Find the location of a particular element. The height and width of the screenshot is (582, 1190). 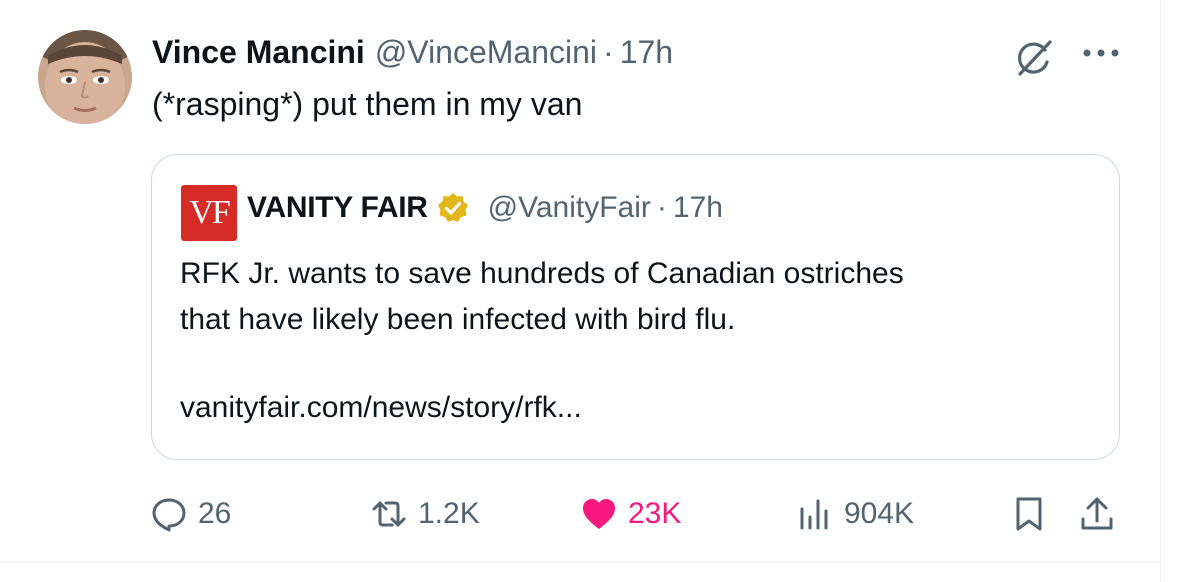

views-button: 904K is located at coordinates (855, 514).